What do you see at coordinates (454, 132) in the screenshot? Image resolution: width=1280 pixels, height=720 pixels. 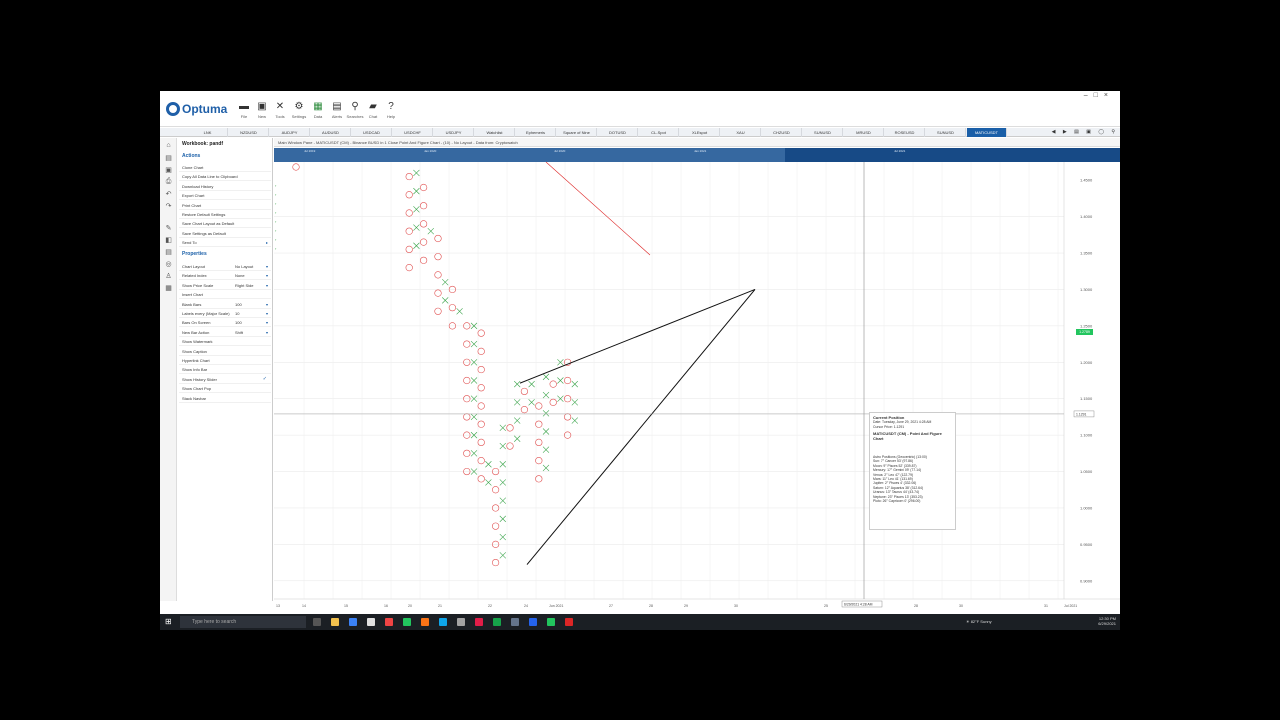 I see `symbol-tab: USDJPY` at bounding box center [454, 132].